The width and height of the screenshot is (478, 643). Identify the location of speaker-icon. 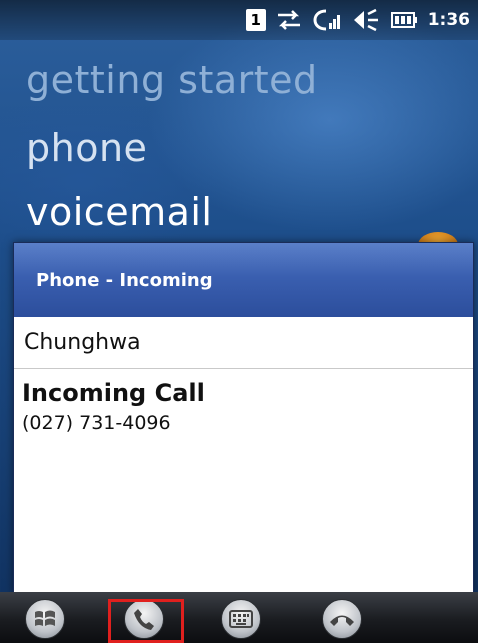
(366, 20).